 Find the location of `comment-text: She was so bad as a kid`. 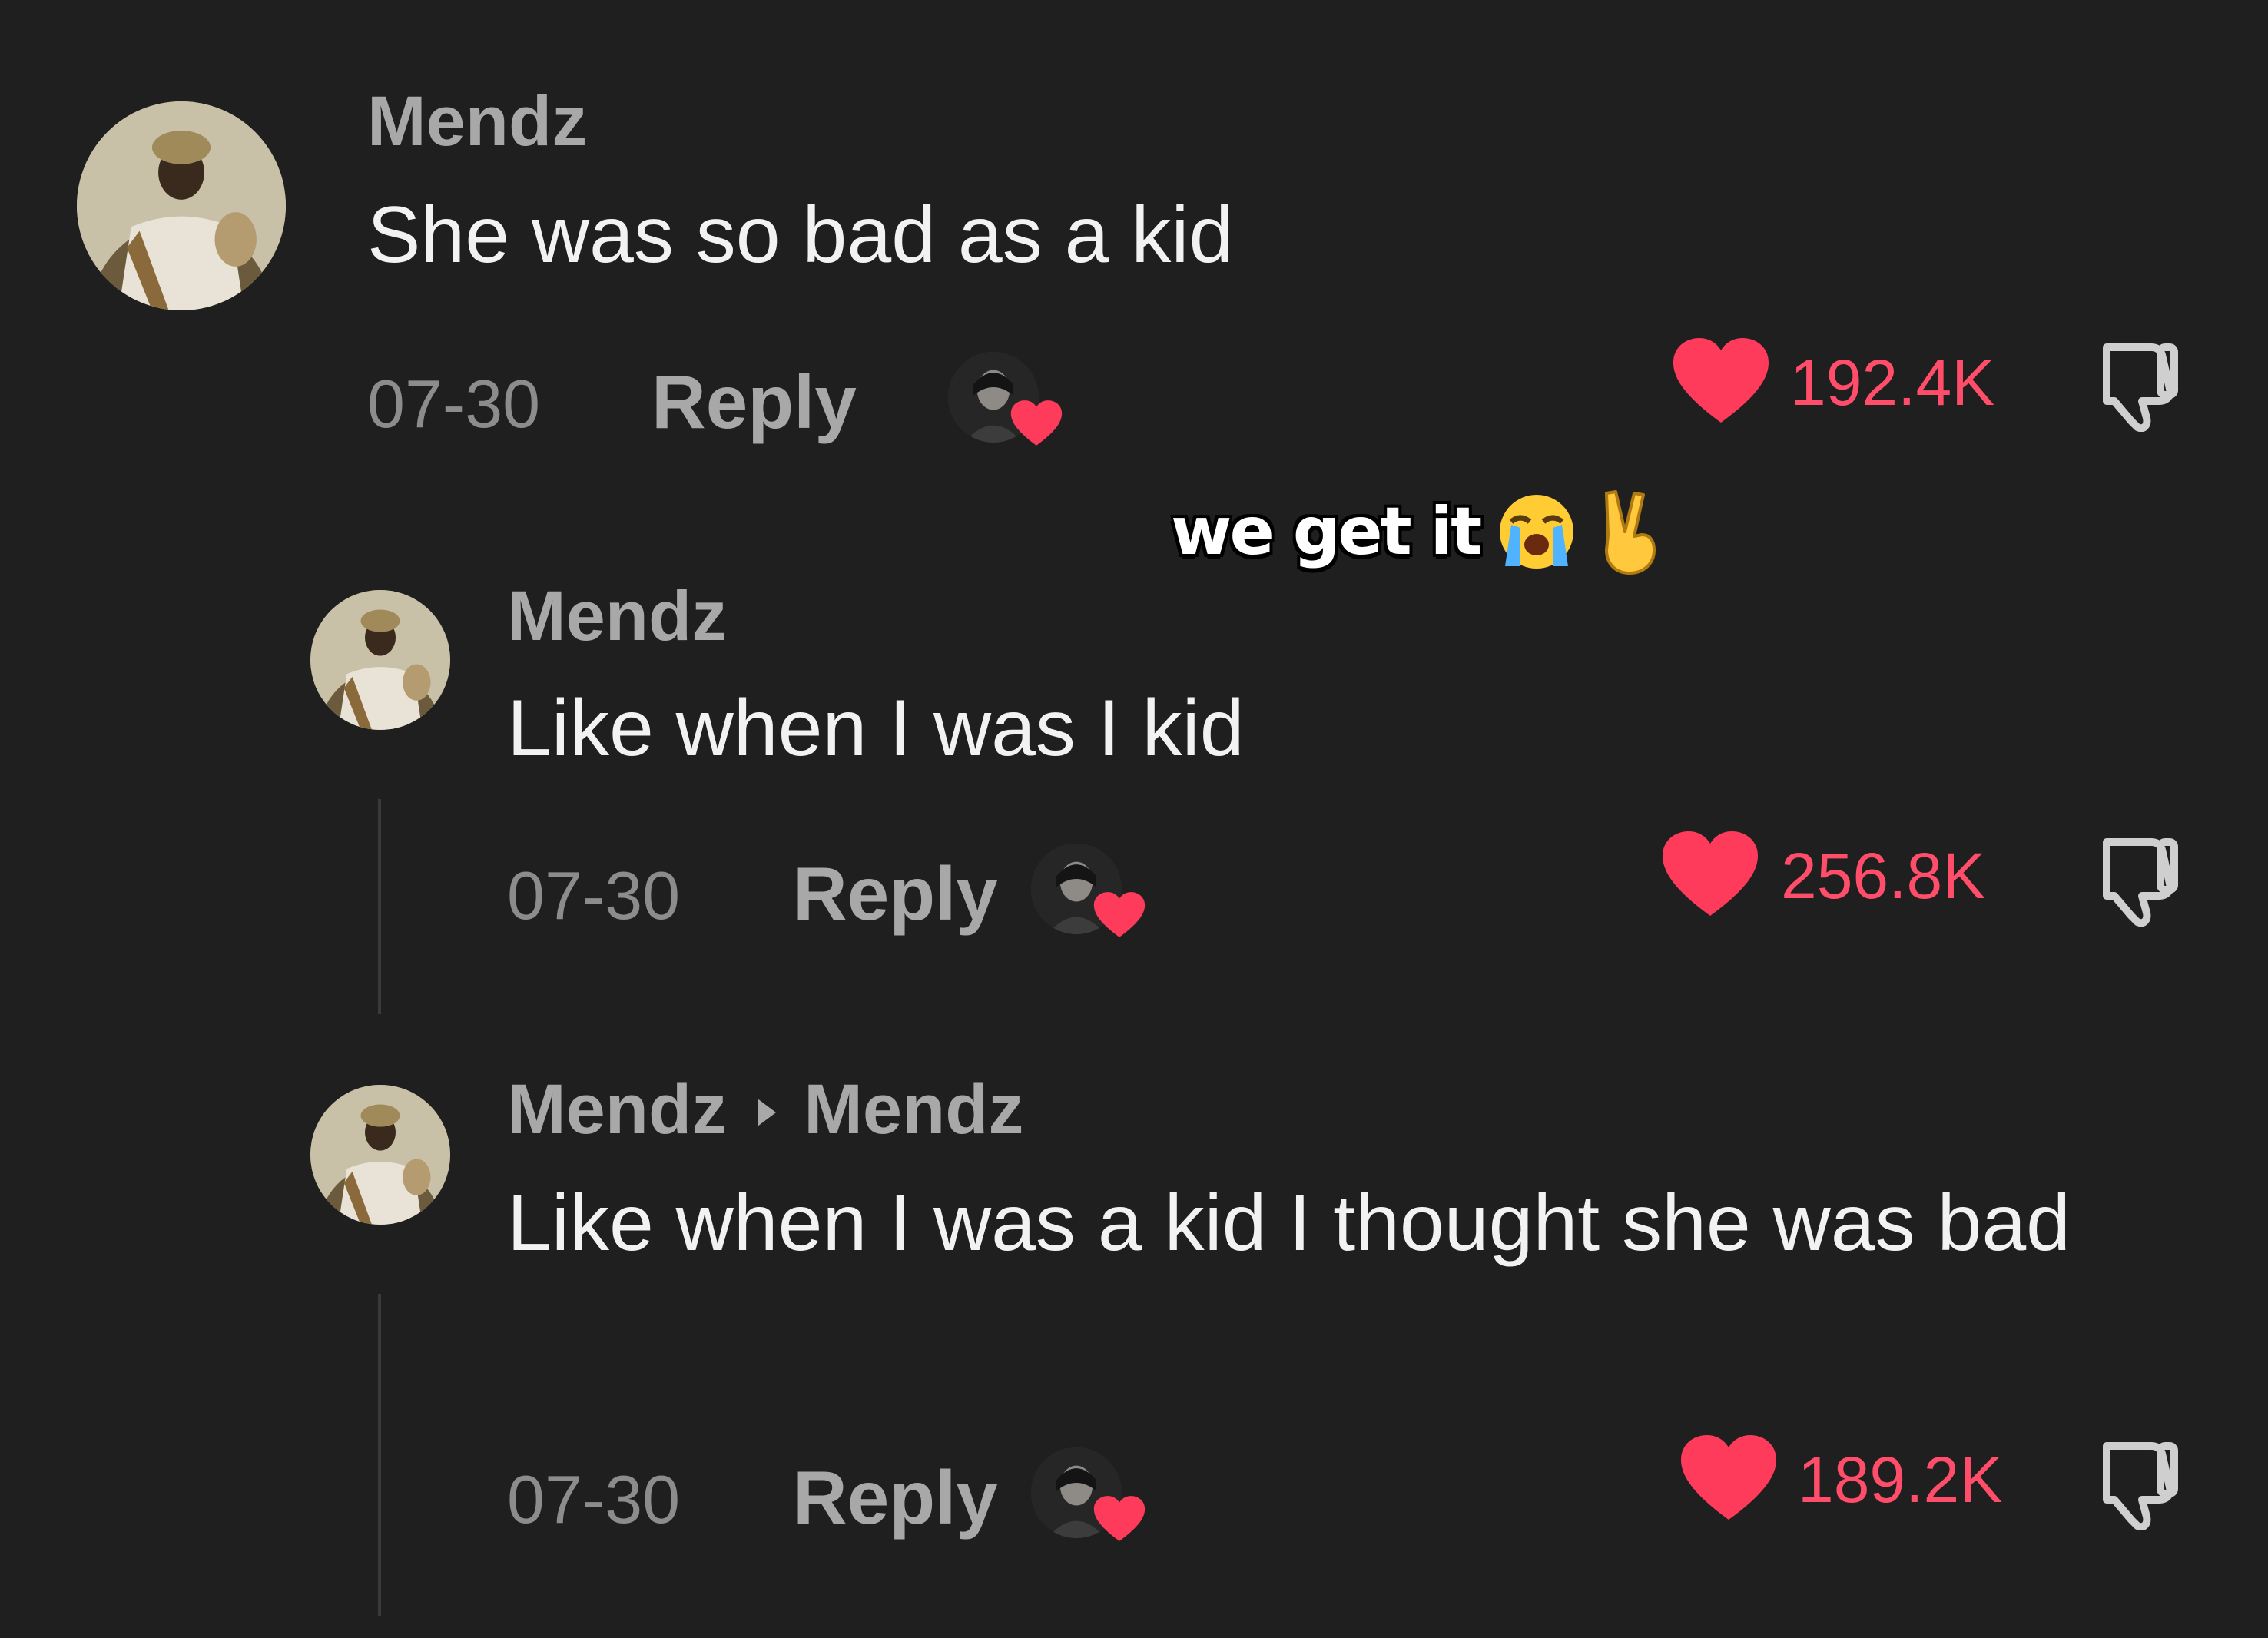

comment-text: She was so bad as a kid is located at coordinates (800, 235).